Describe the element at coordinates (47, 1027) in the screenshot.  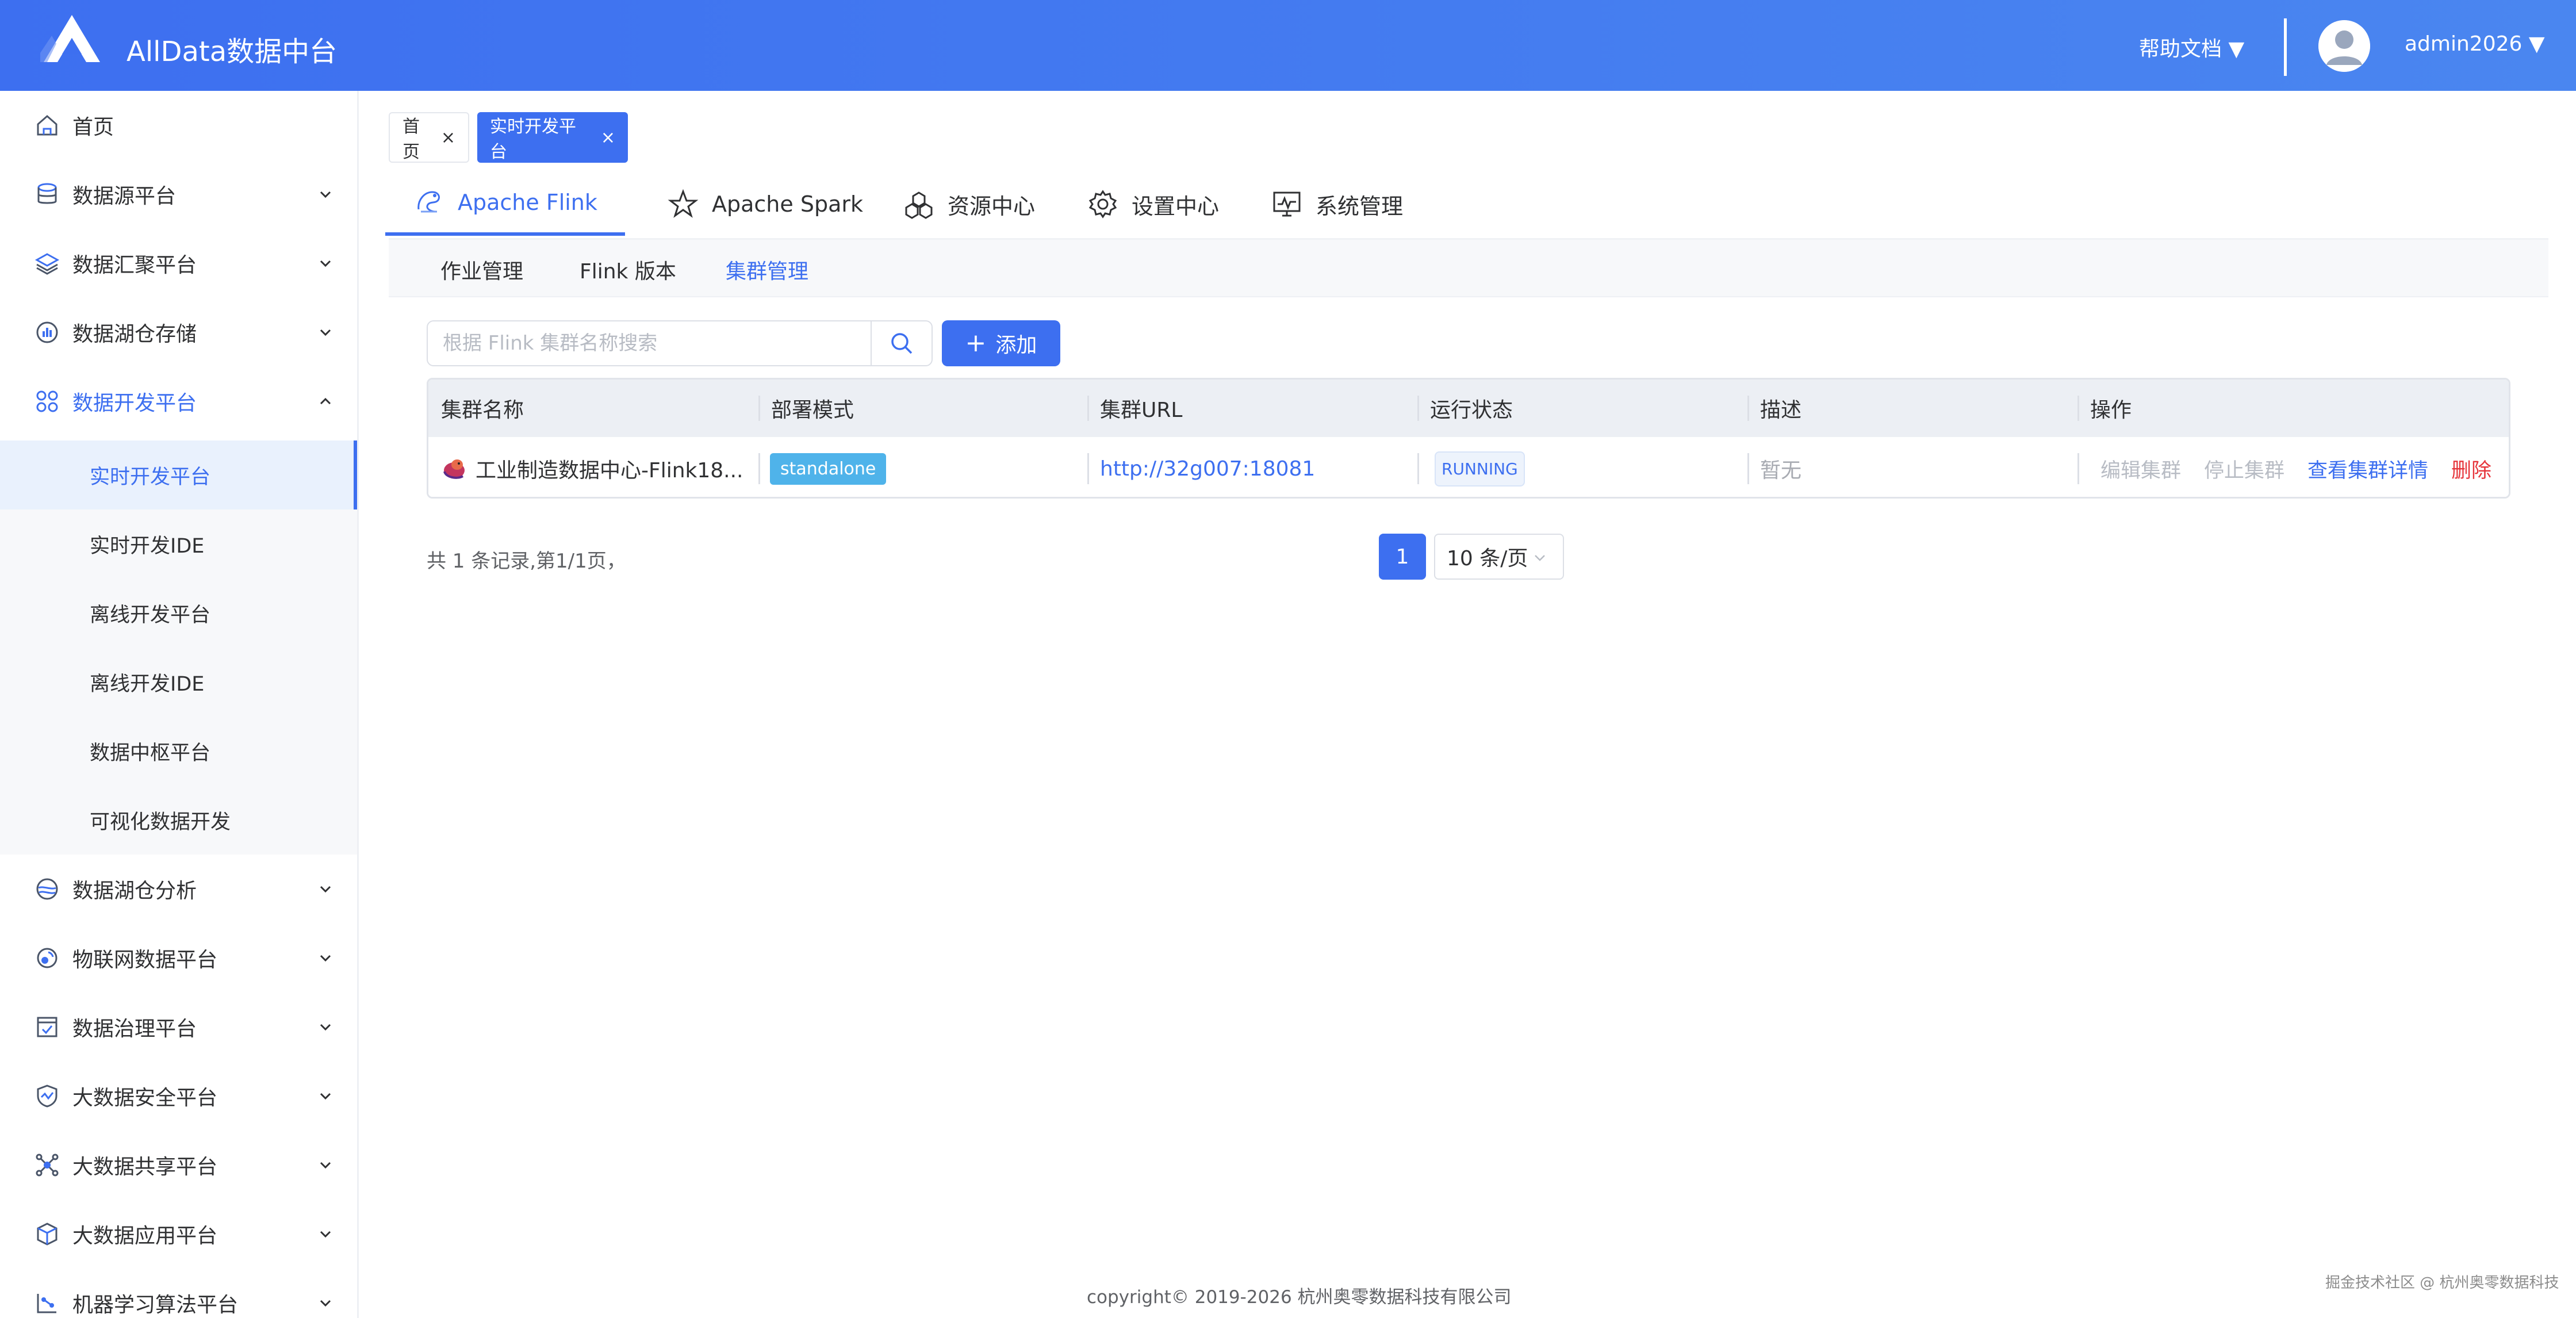
I see `checklist-icon` at that location.